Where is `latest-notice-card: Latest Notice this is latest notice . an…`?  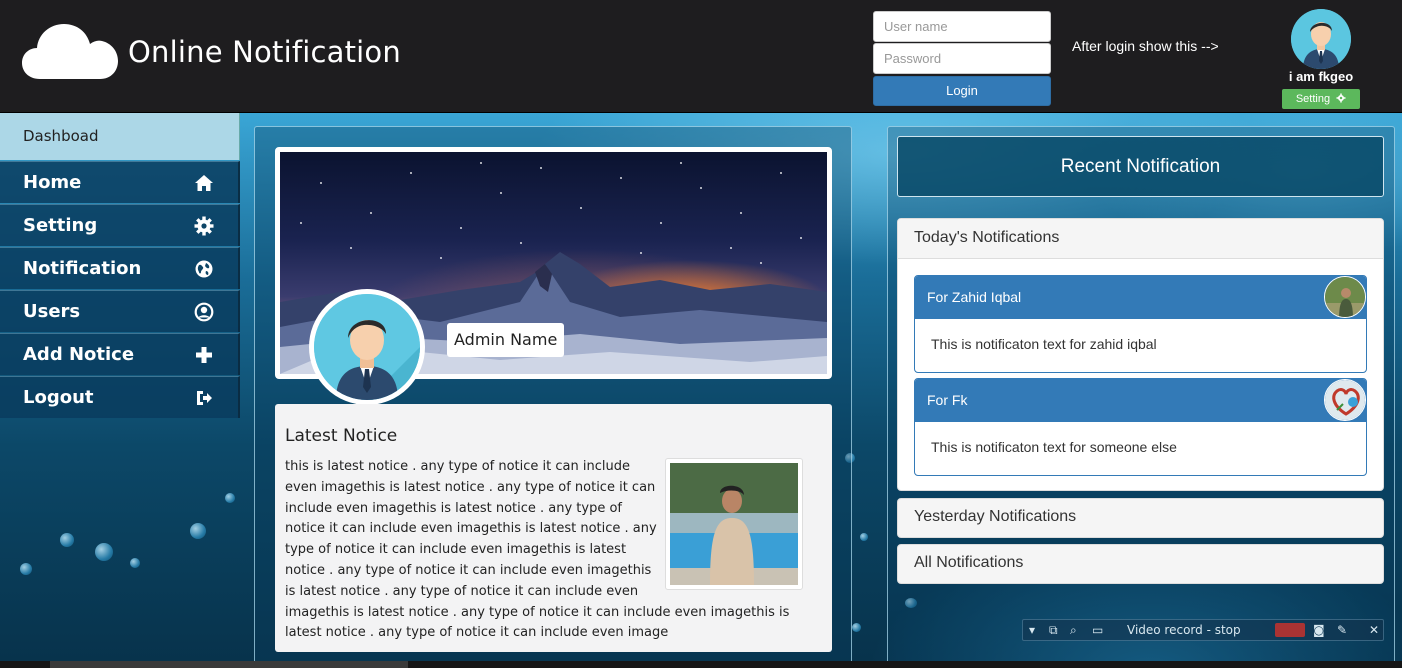 latest-notice-card: Latest Notice this is latest notice . an… is located at coordinates (553, 528).